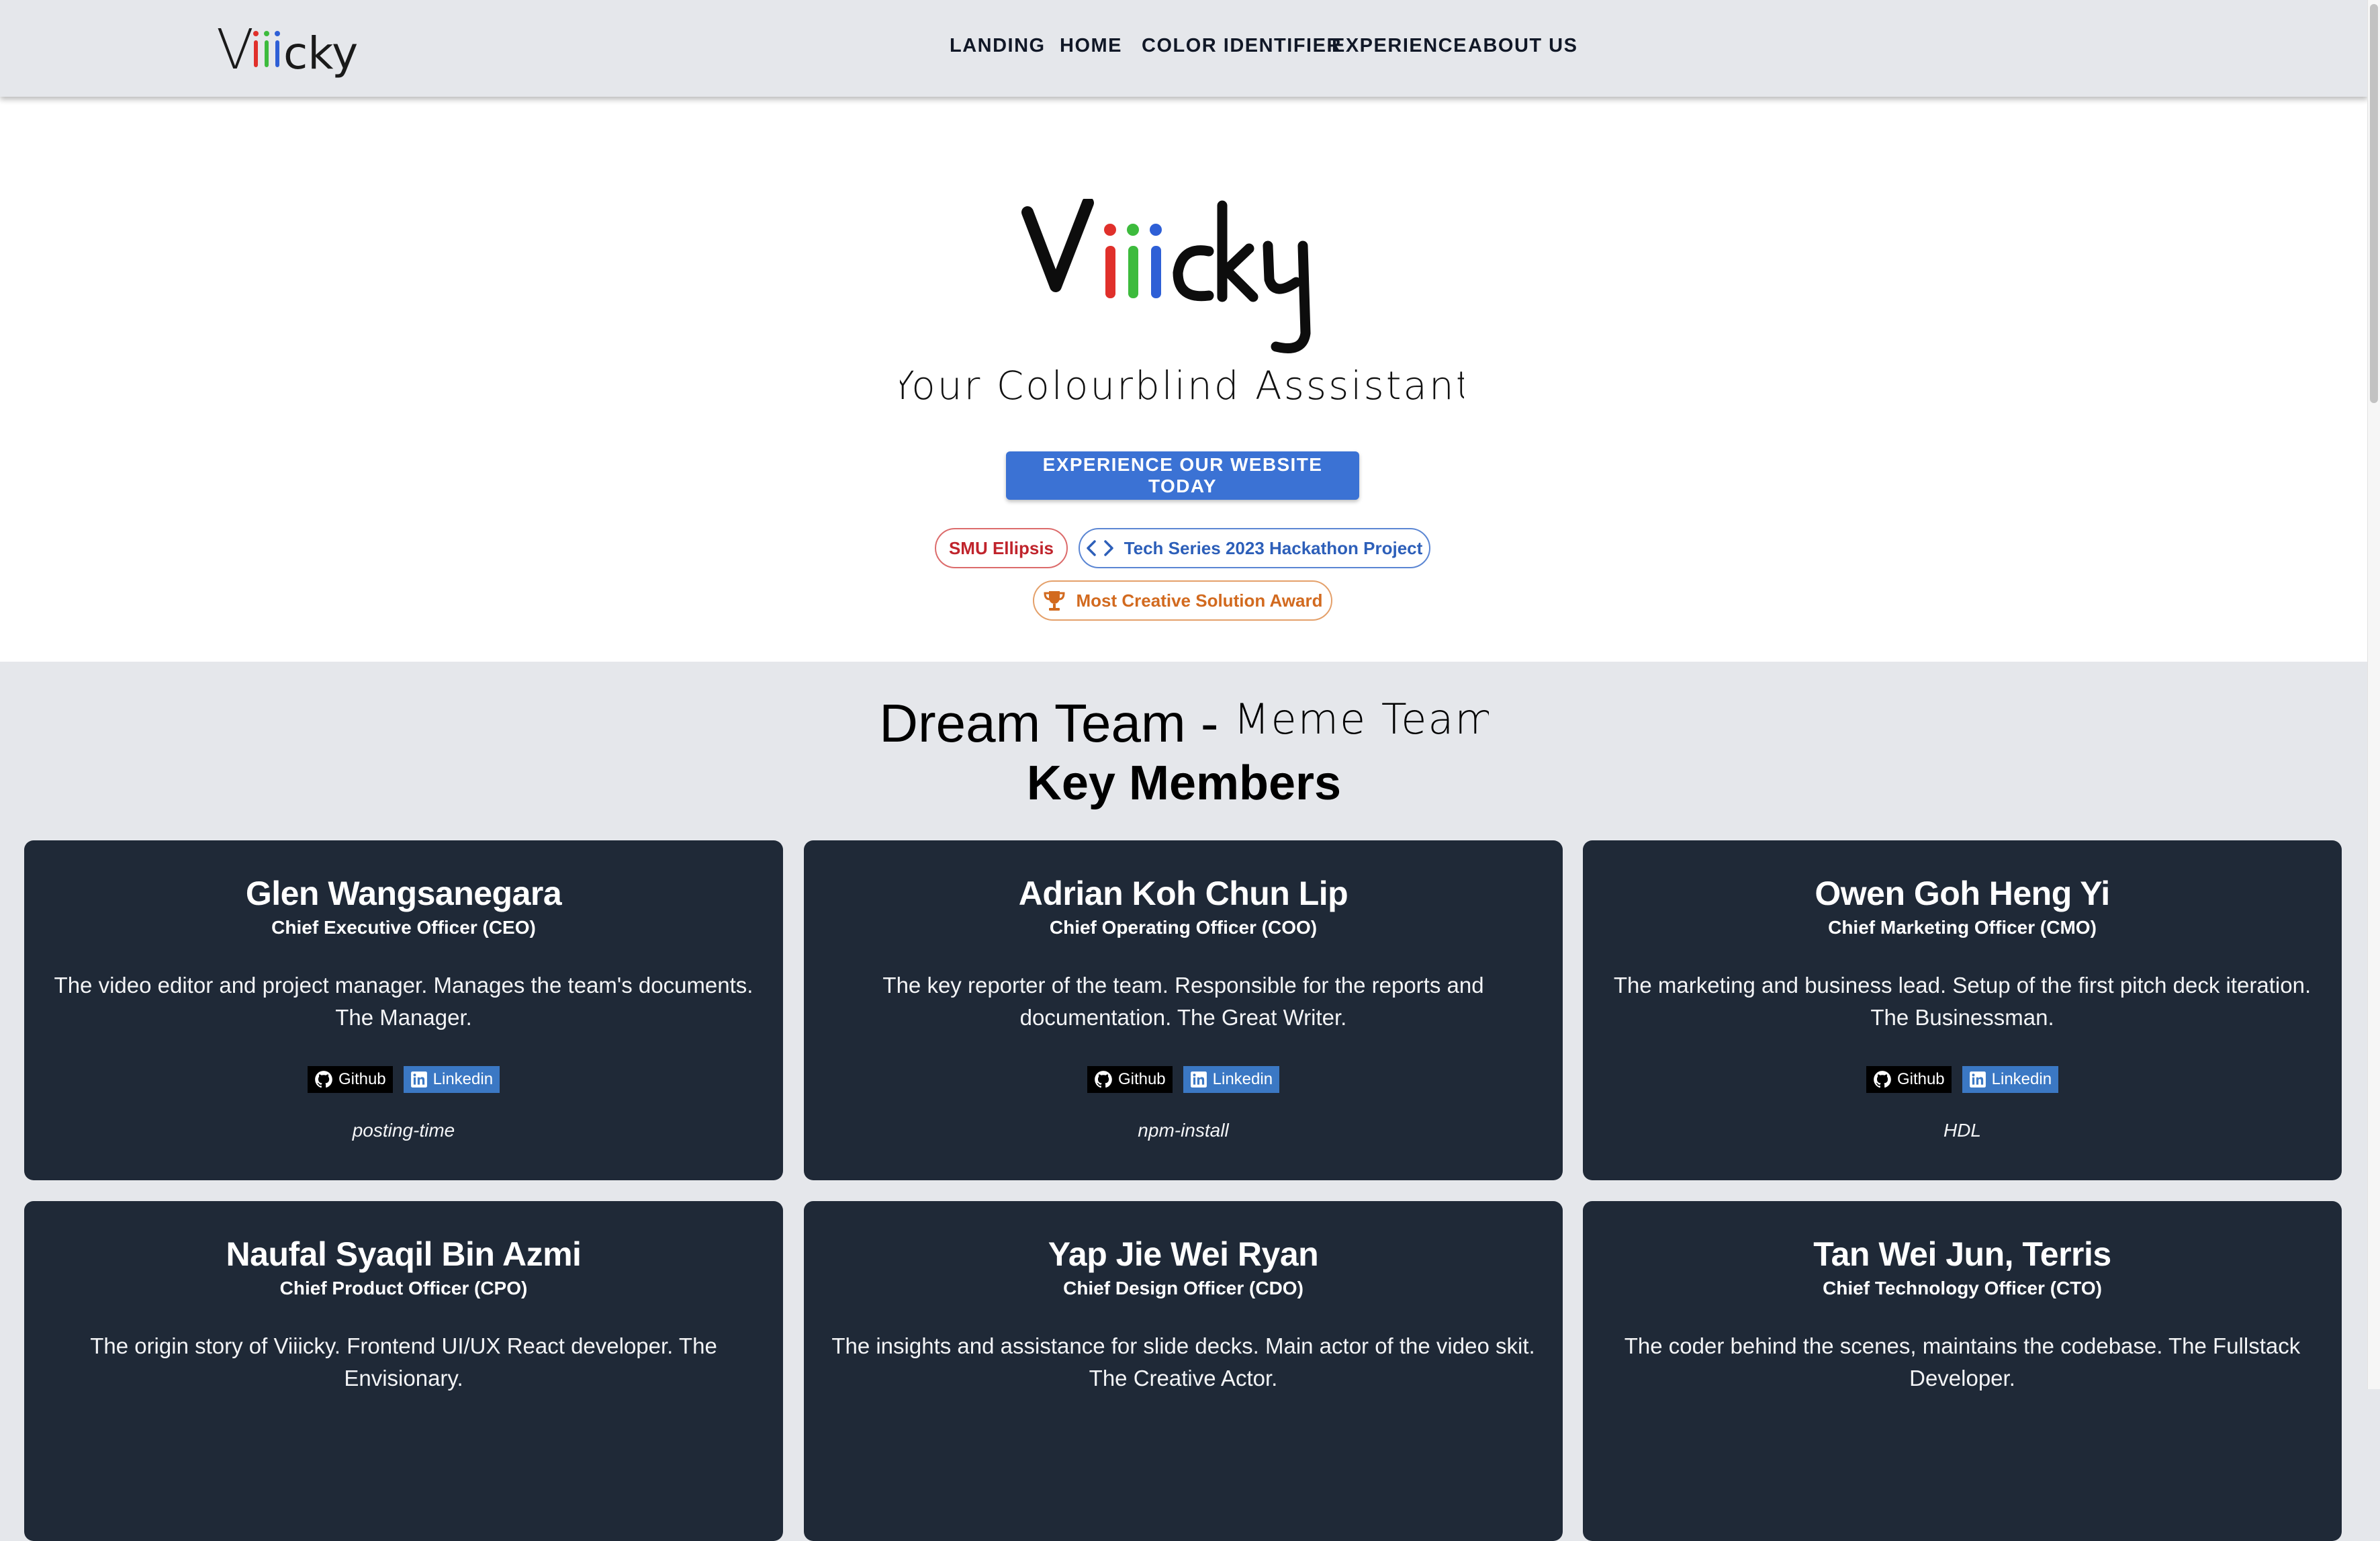  What do you see at coordinates (403, 1130) in the screenshot?
I see `member-handle: posting-time` at bounding box center [403, 1130].